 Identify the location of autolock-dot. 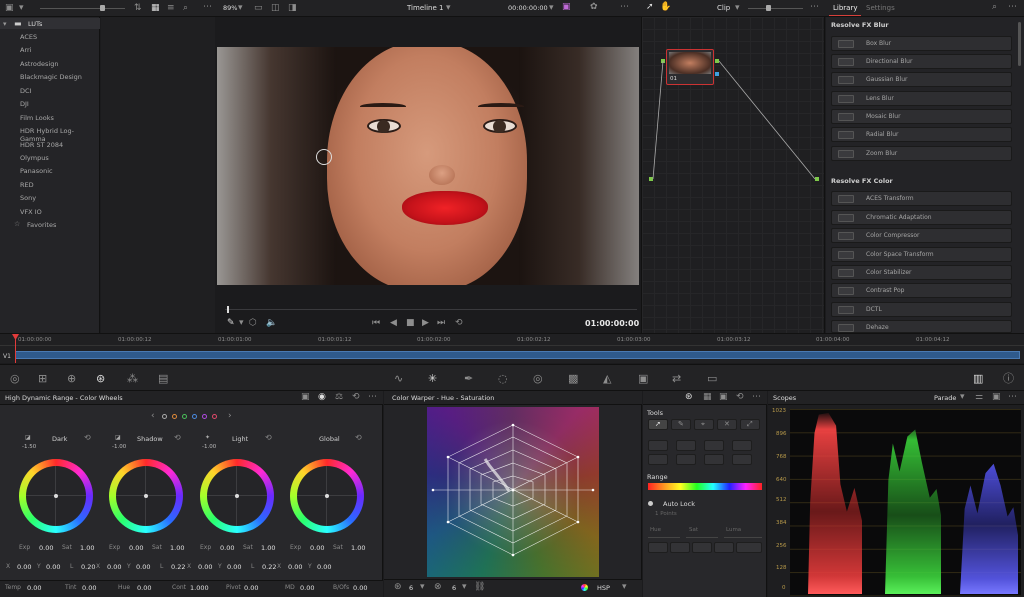
(650, 503).